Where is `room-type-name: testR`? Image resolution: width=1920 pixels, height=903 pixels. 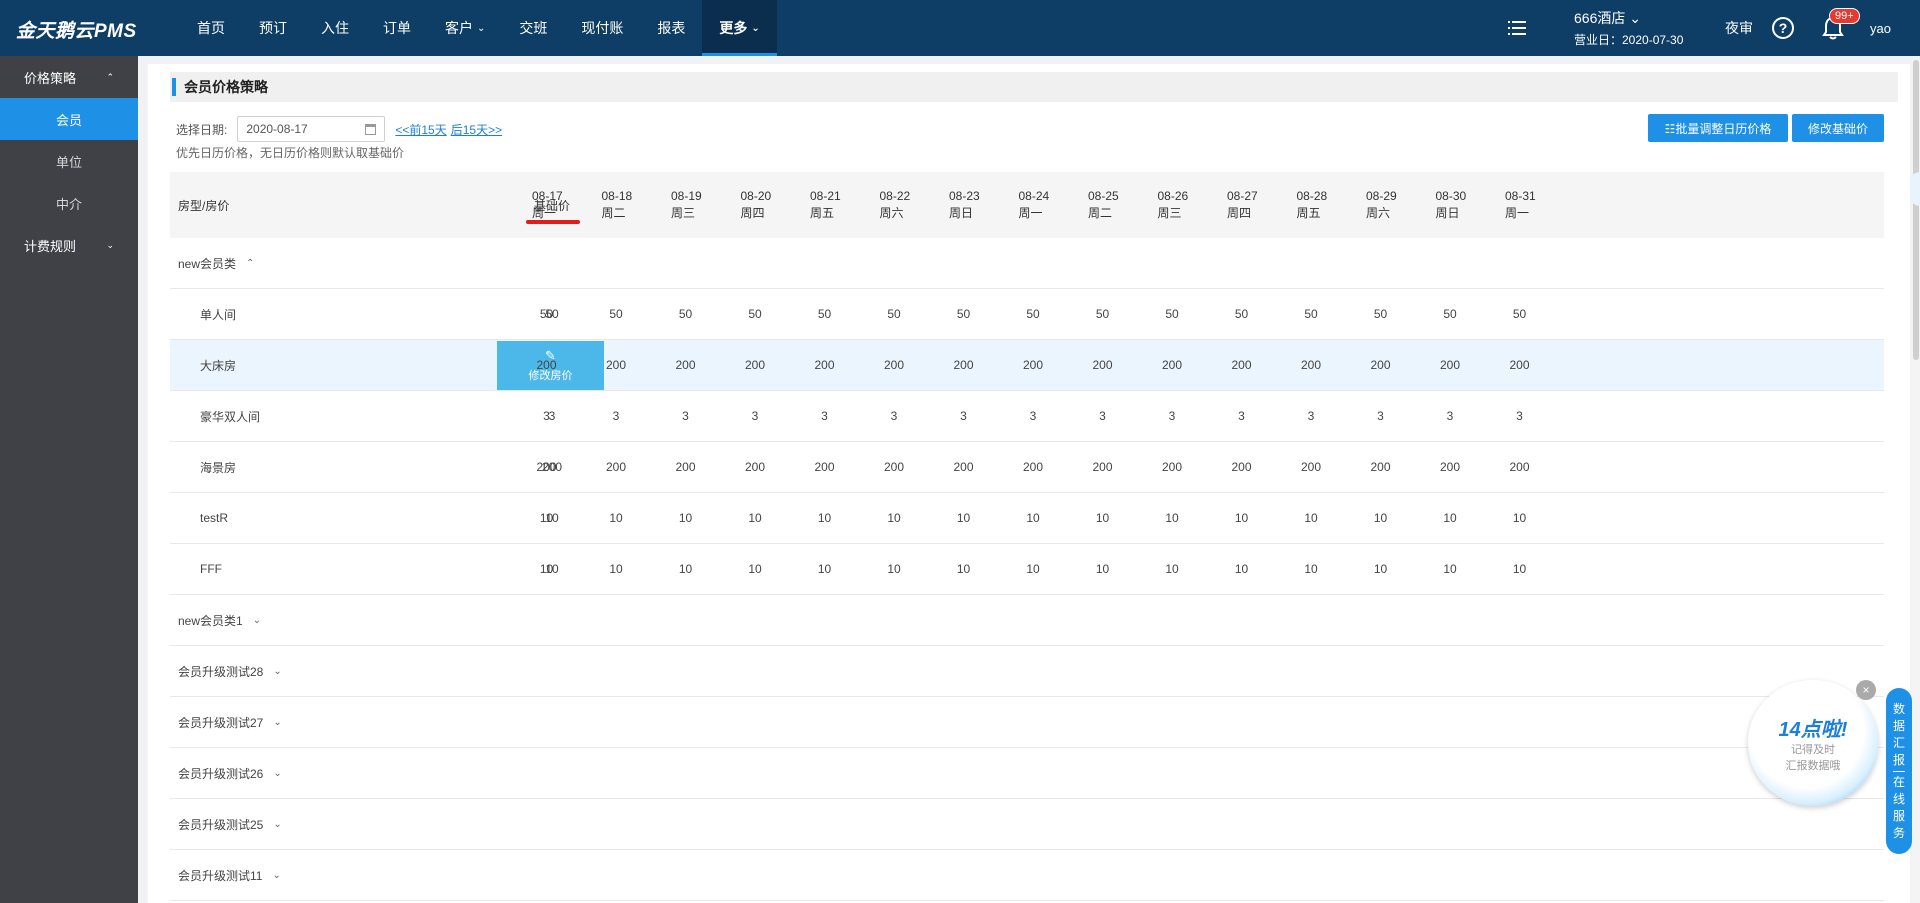 room-type-name: testR is located at coordinates (214, 518).